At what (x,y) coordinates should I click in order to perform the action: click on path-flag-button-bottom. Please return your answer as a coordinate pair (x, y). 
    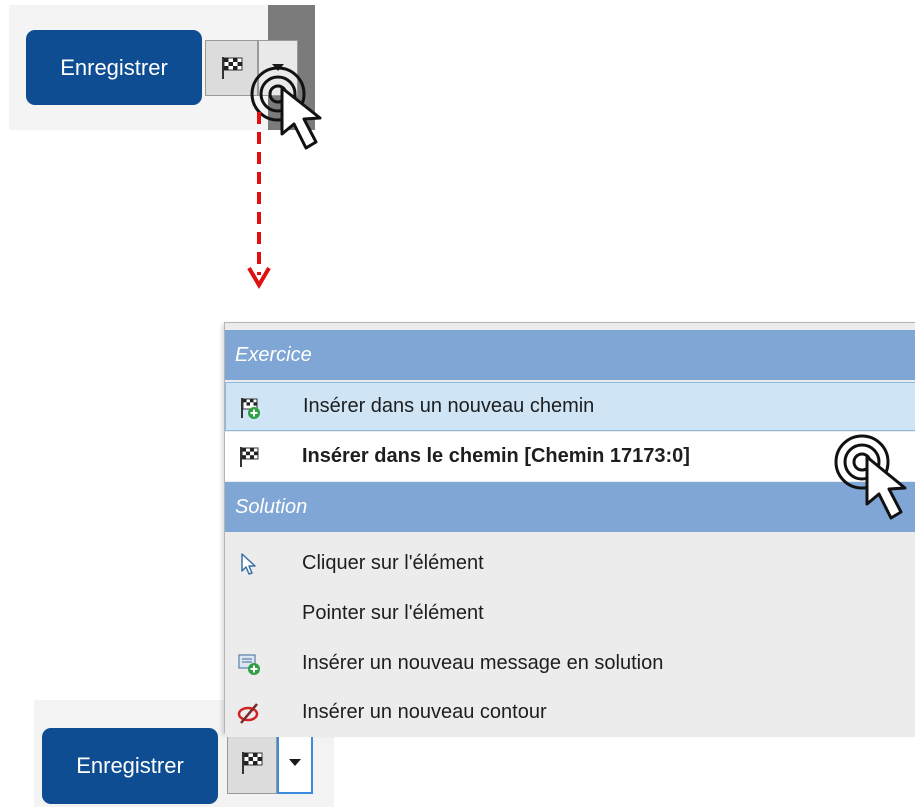
    Looking at the image, I should click on (252, 763).